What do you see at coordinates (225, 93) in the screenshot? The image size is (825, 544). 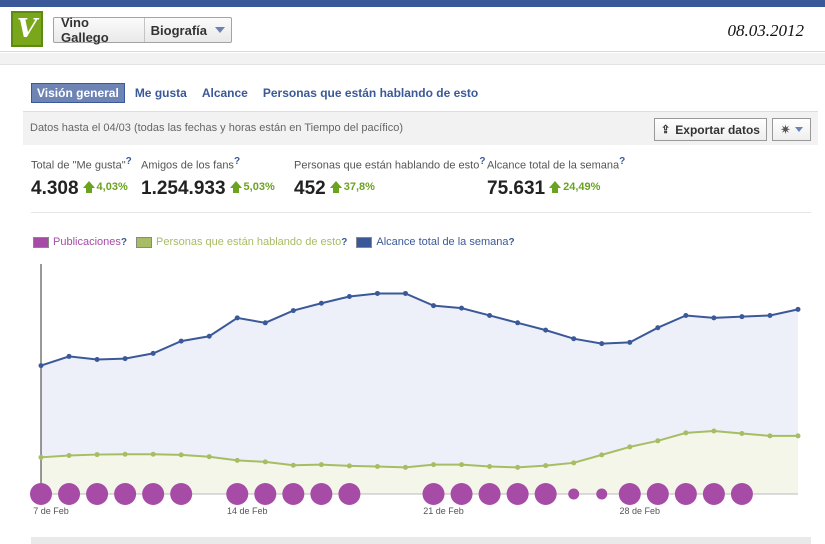 I see `tab-reach: Alcance` at bounding box center [225, 93].